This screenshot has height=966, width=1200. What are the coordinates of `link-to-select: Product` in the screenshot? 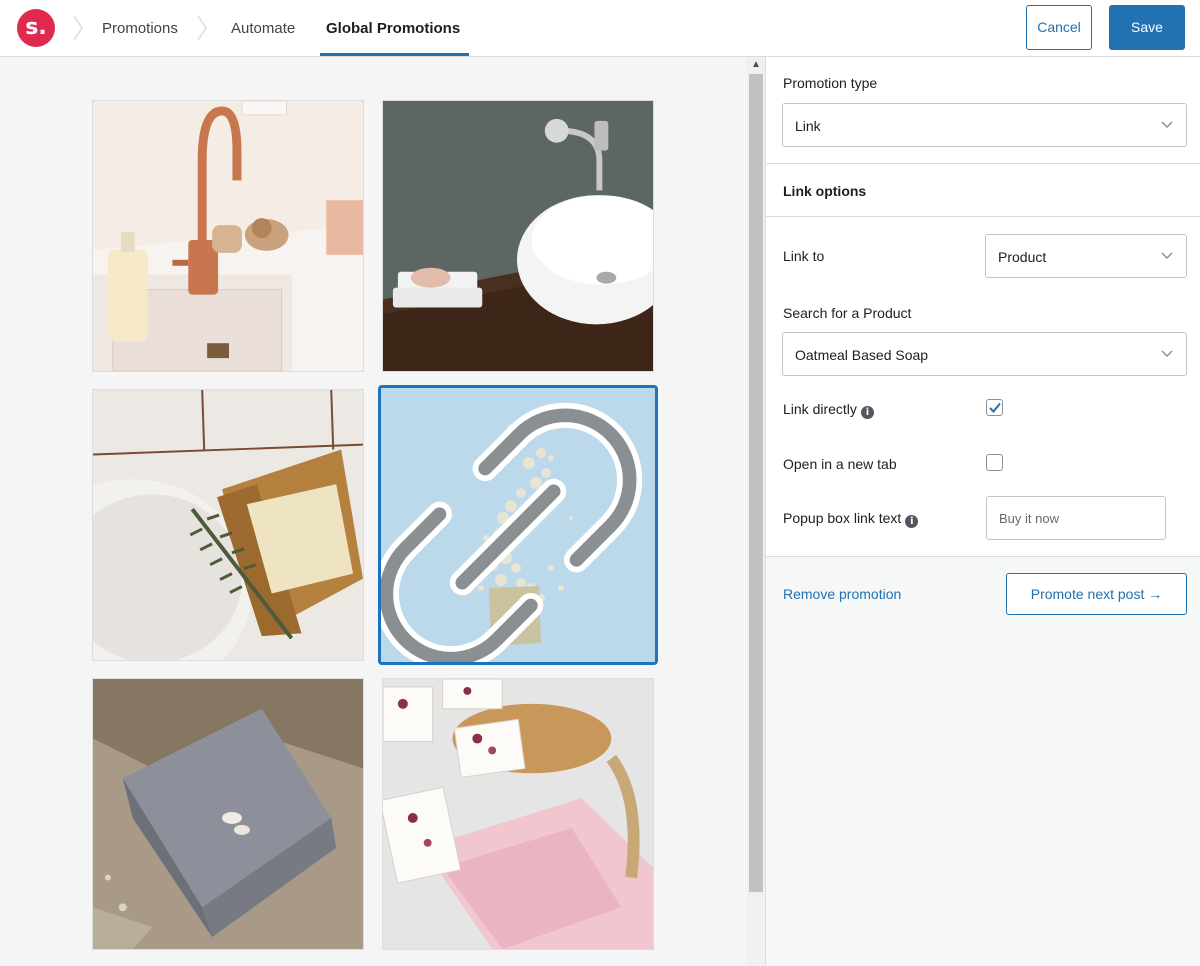 It's located at (1086, 256).